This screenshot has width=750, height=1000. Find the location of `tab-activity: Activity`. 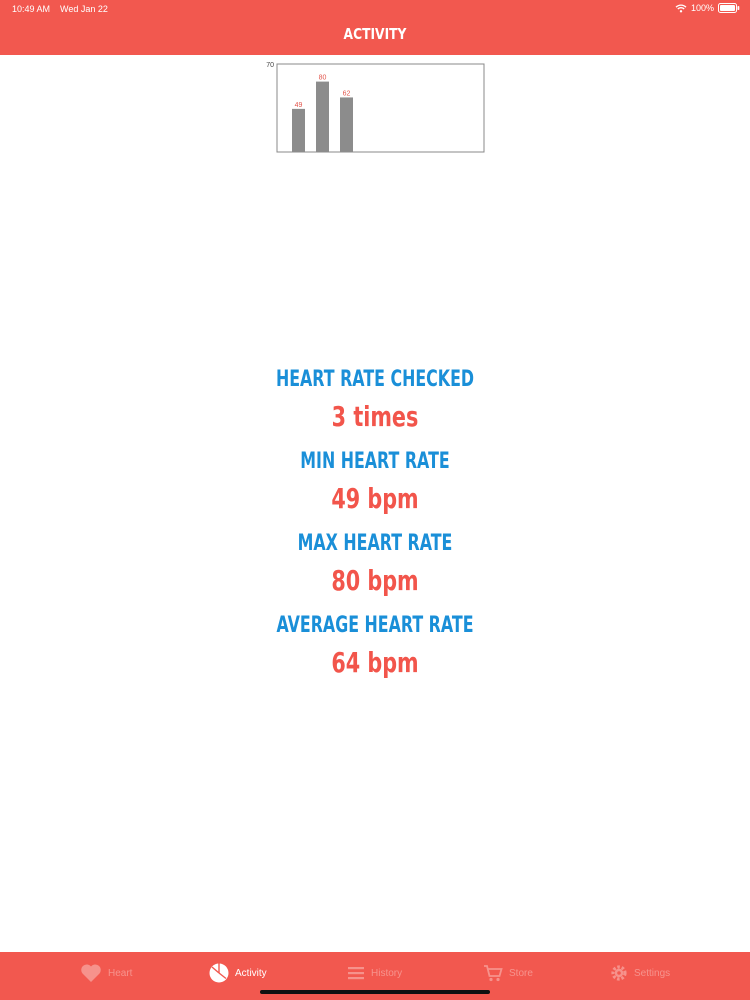

tab-activity: Activity is located at coordinates (238, 973).